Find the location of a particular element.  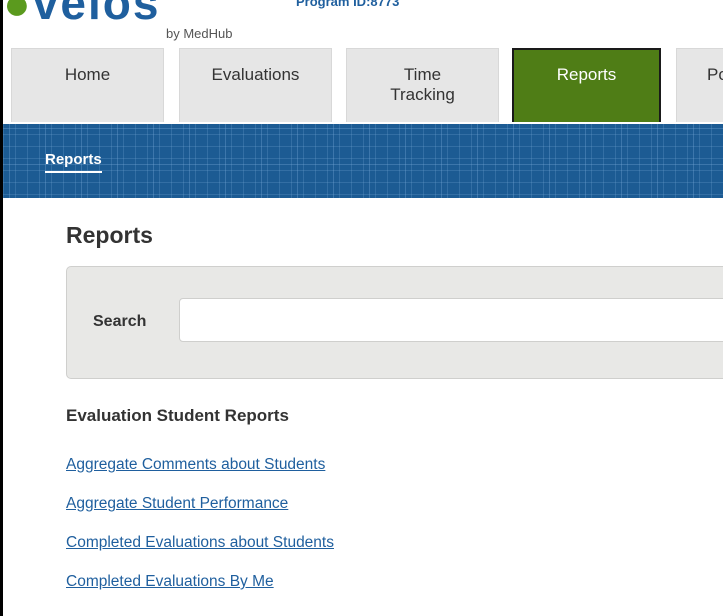

report-link-completed-by-me: Completed Evaluations By Me is located at coordinates (170, 581).